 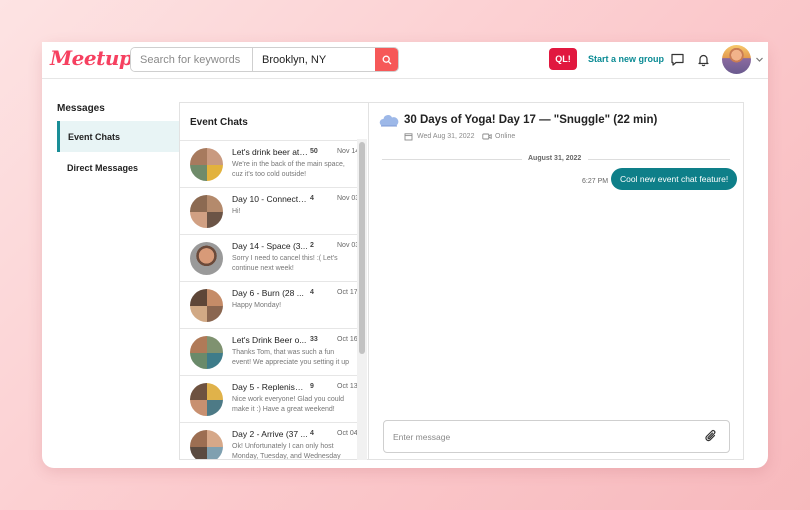 I want to click on event-date: Wed Aug 31, 2022, so click(x=446, y=136).